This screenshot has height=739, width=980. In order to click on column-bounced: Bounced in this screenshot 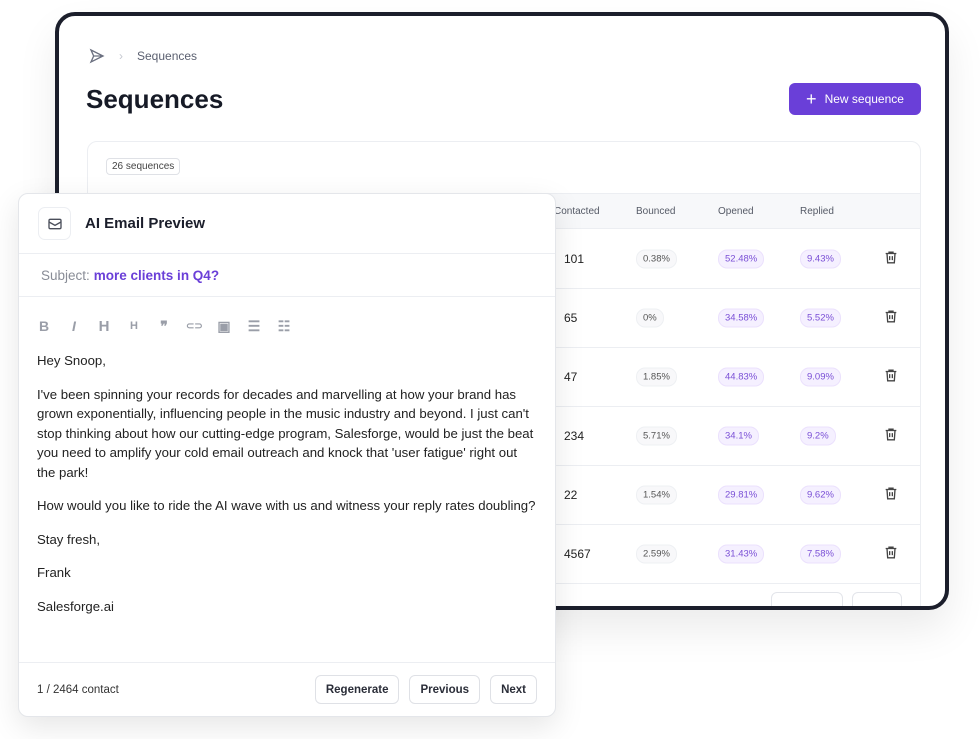, I will do `click(655, 211)`.